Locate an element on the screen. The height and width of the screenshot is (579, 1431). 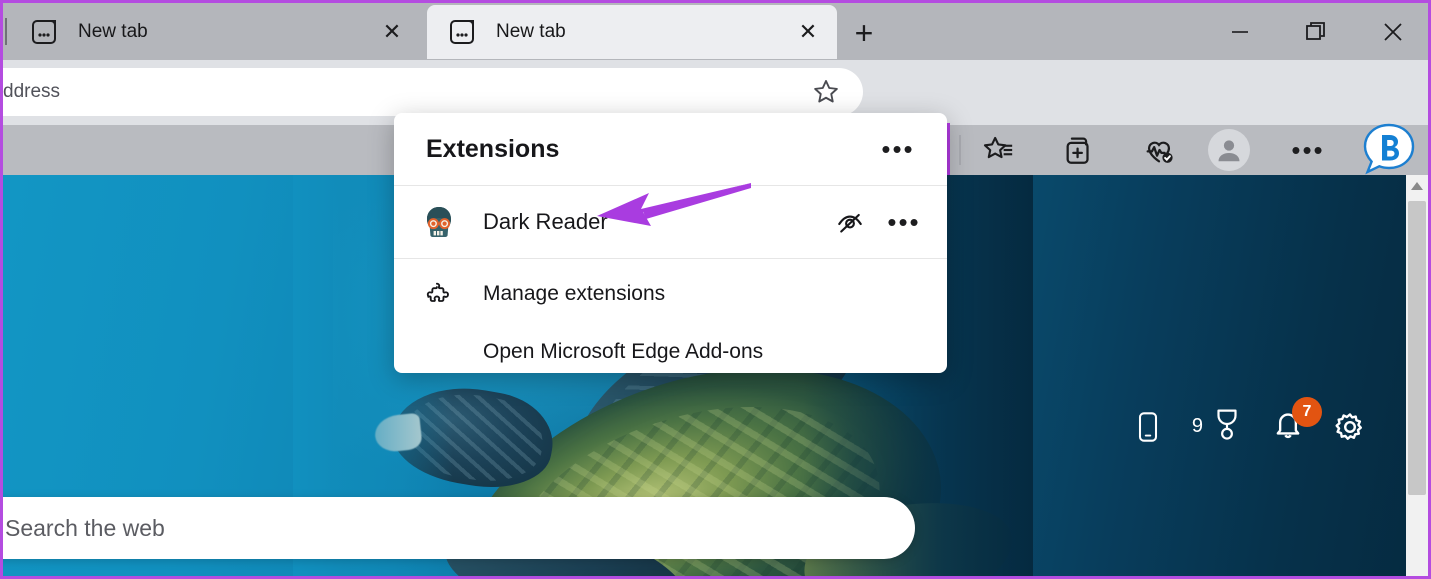
star-icon is located at coordinates (826, 92).